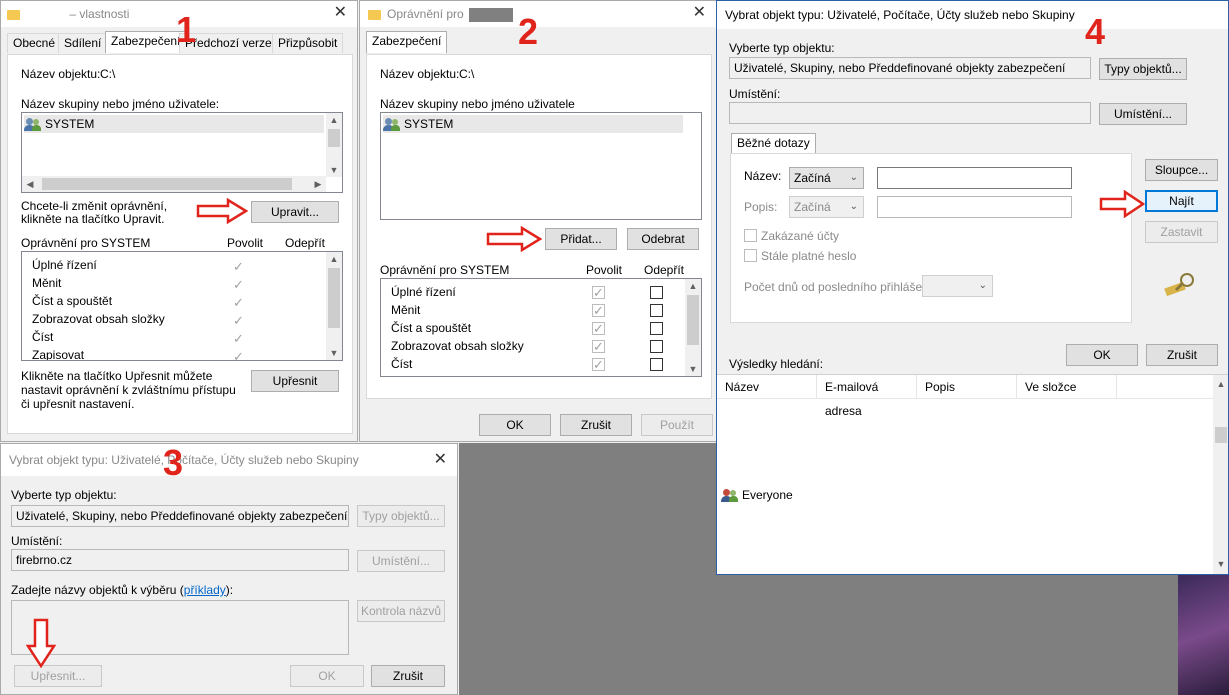 This screenshot has width=1229, height=695. Describe the element at coordinates (1181, 201) in the screenshot. I see `find-button: Najít` at that location.